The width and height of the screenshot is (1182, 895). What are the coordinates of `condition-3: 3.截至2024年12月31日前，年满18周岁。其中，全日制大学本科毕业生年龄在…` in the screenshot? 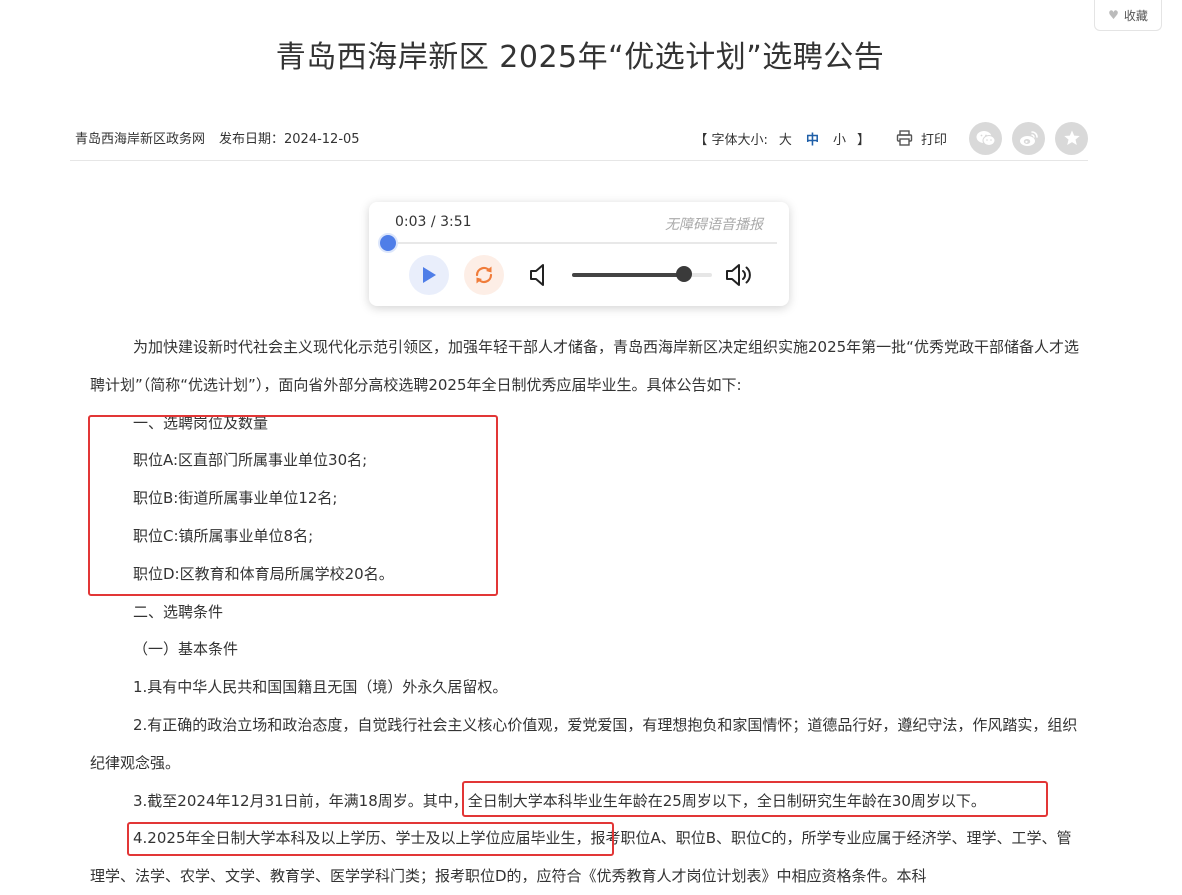 It's located at (559, 800).